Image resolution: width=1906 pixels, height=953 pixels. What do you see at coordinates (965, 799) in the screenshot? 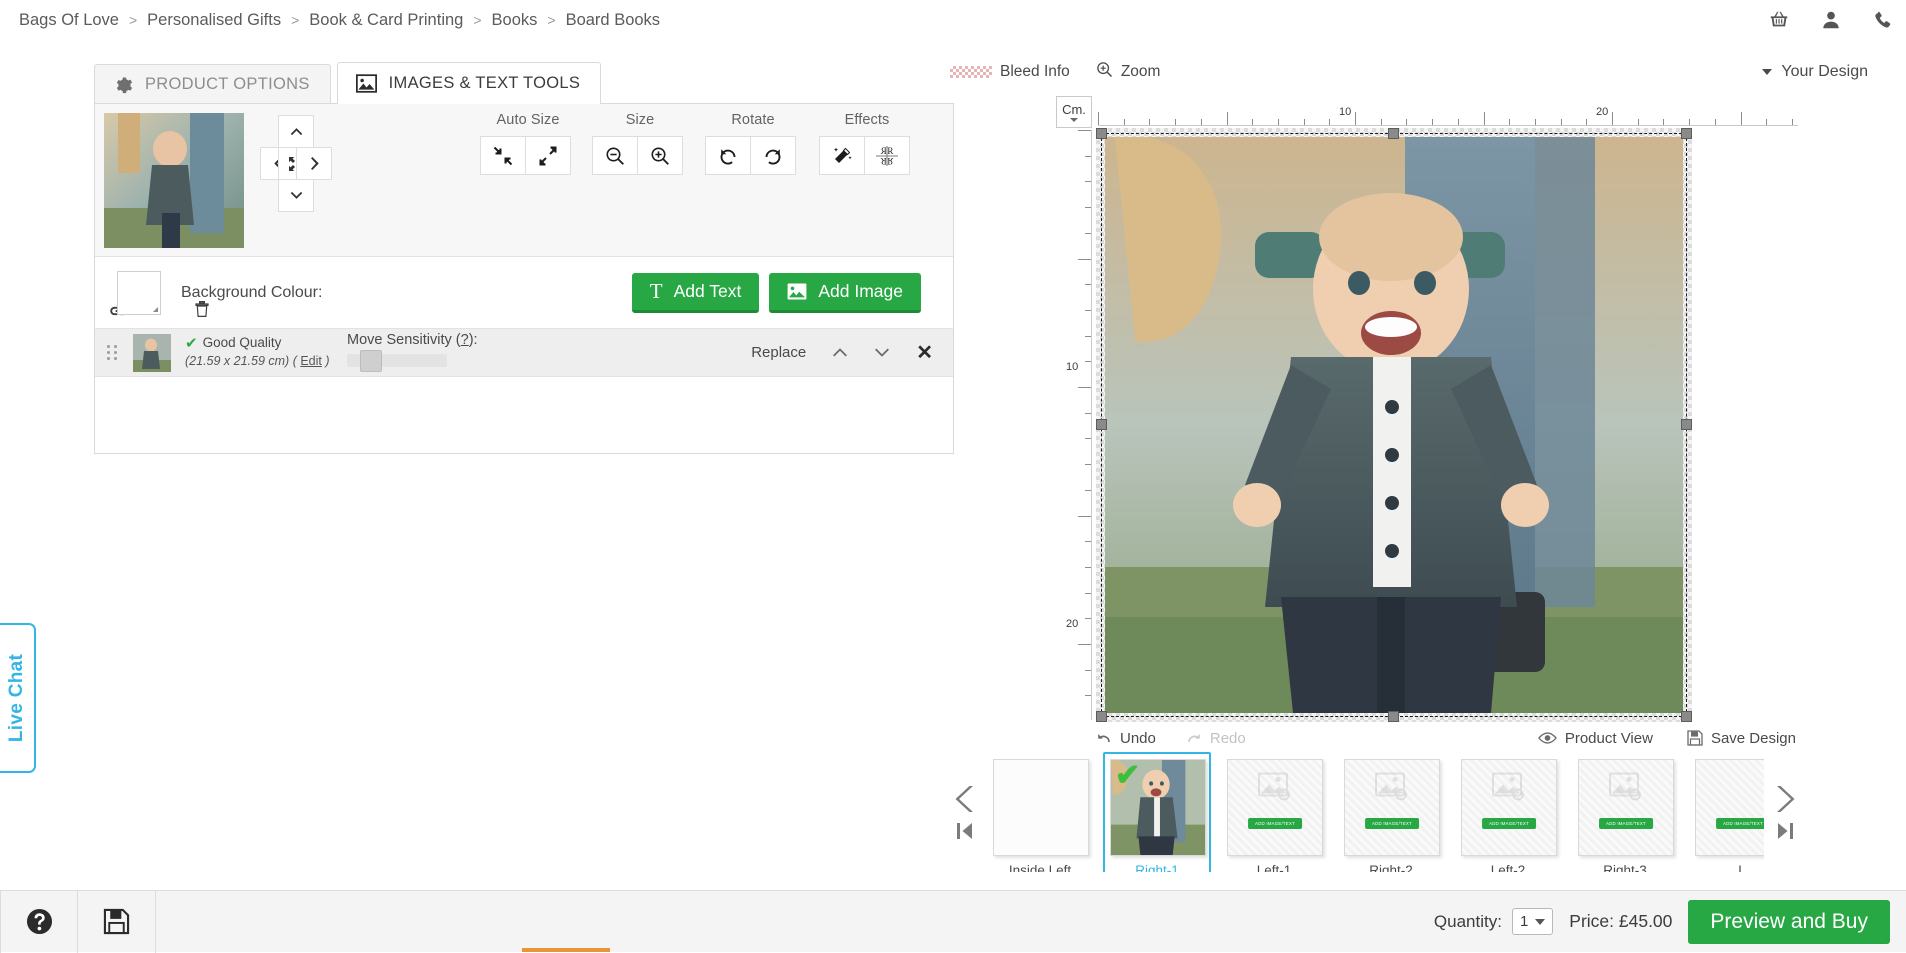
I see `chevron-left-icon` at bounding box center [965, 799].